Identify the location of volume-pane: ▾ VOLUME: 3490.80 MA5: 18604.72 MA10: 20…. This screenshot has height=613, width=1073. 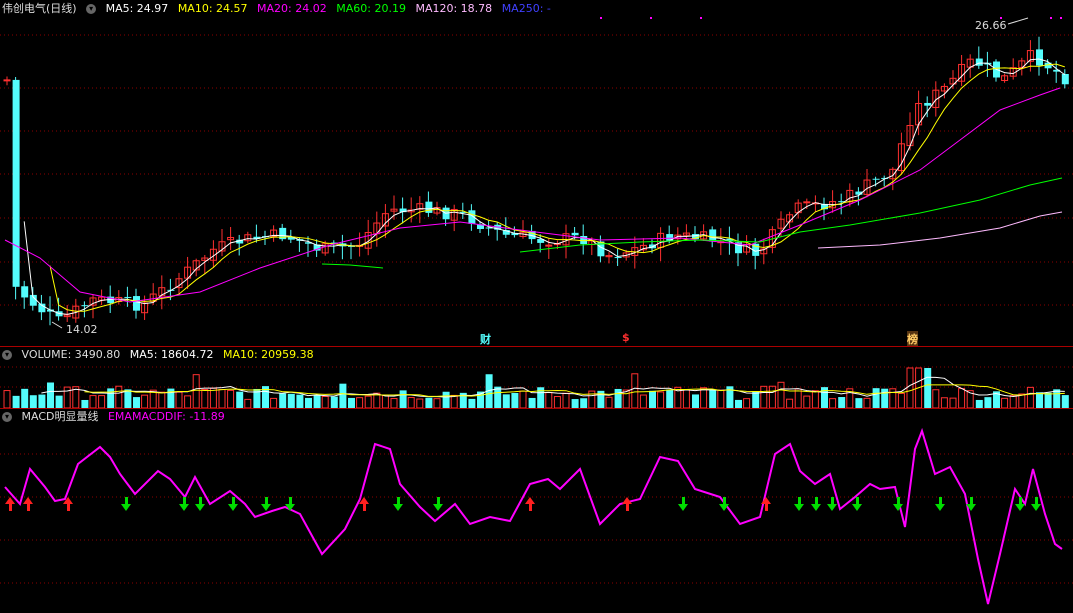
(536, 377).